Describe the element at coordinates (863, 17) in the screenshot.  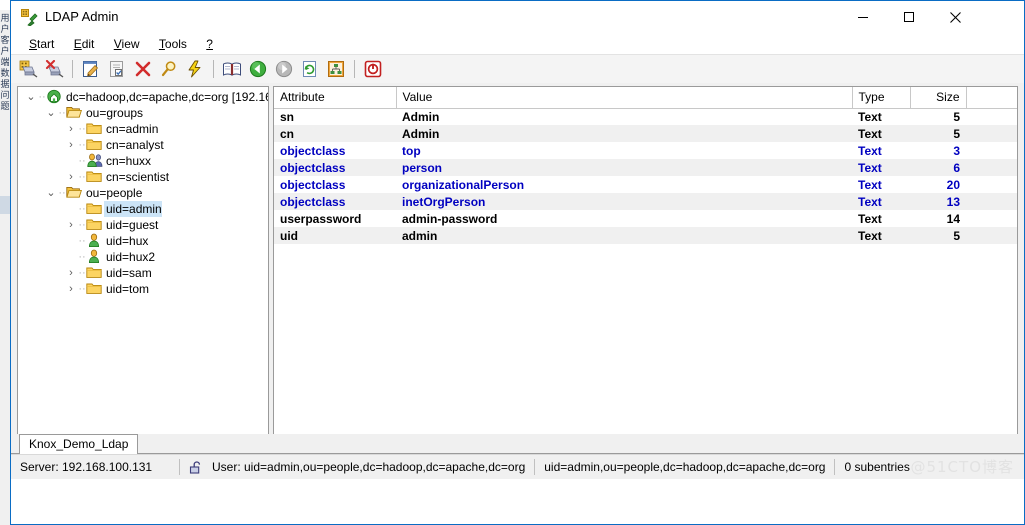
I see `minimize-button` at that location.